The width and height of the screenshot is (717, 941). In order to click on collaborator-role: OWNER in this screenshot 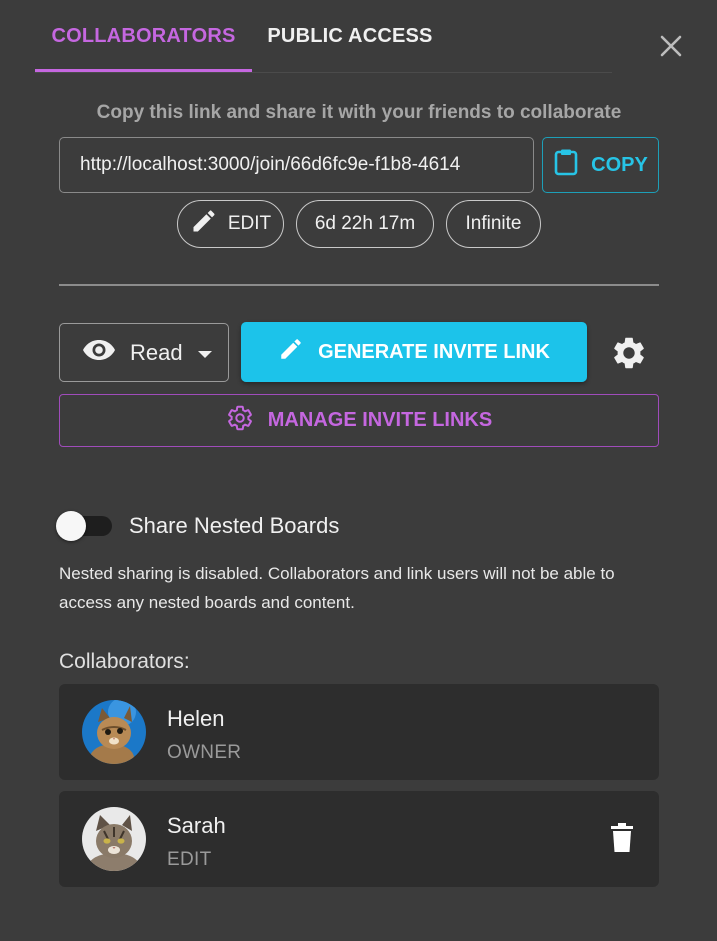, I will do `click(204, 752)`.